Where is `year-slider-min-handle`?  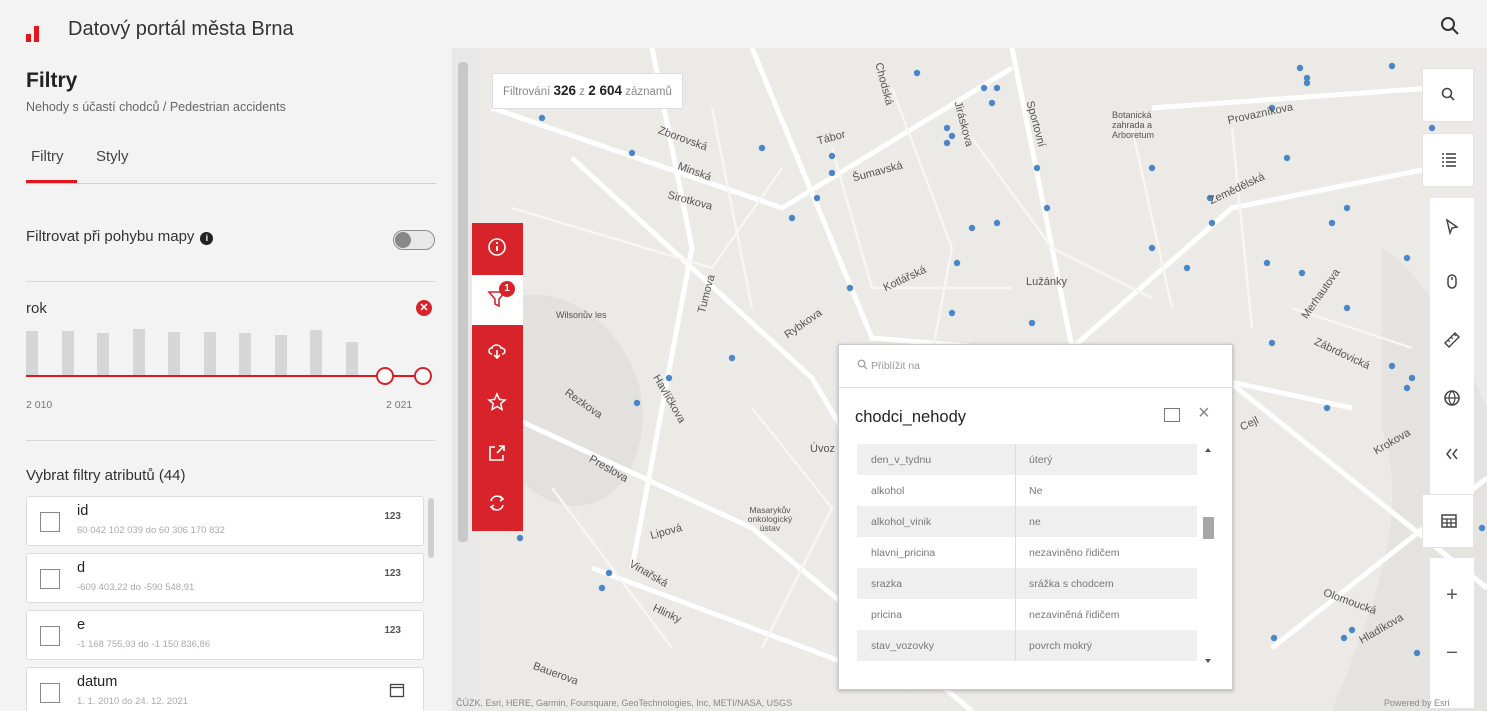
year-slider-min-handle is located at coordinates (385, 376).